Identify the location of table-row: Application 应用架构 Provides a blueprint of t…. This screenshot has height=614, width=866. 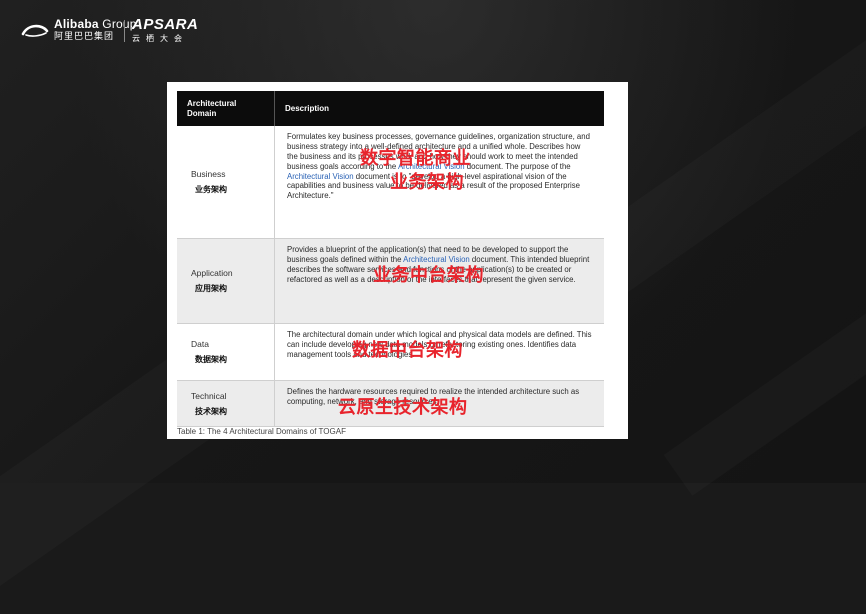
(390, 281).